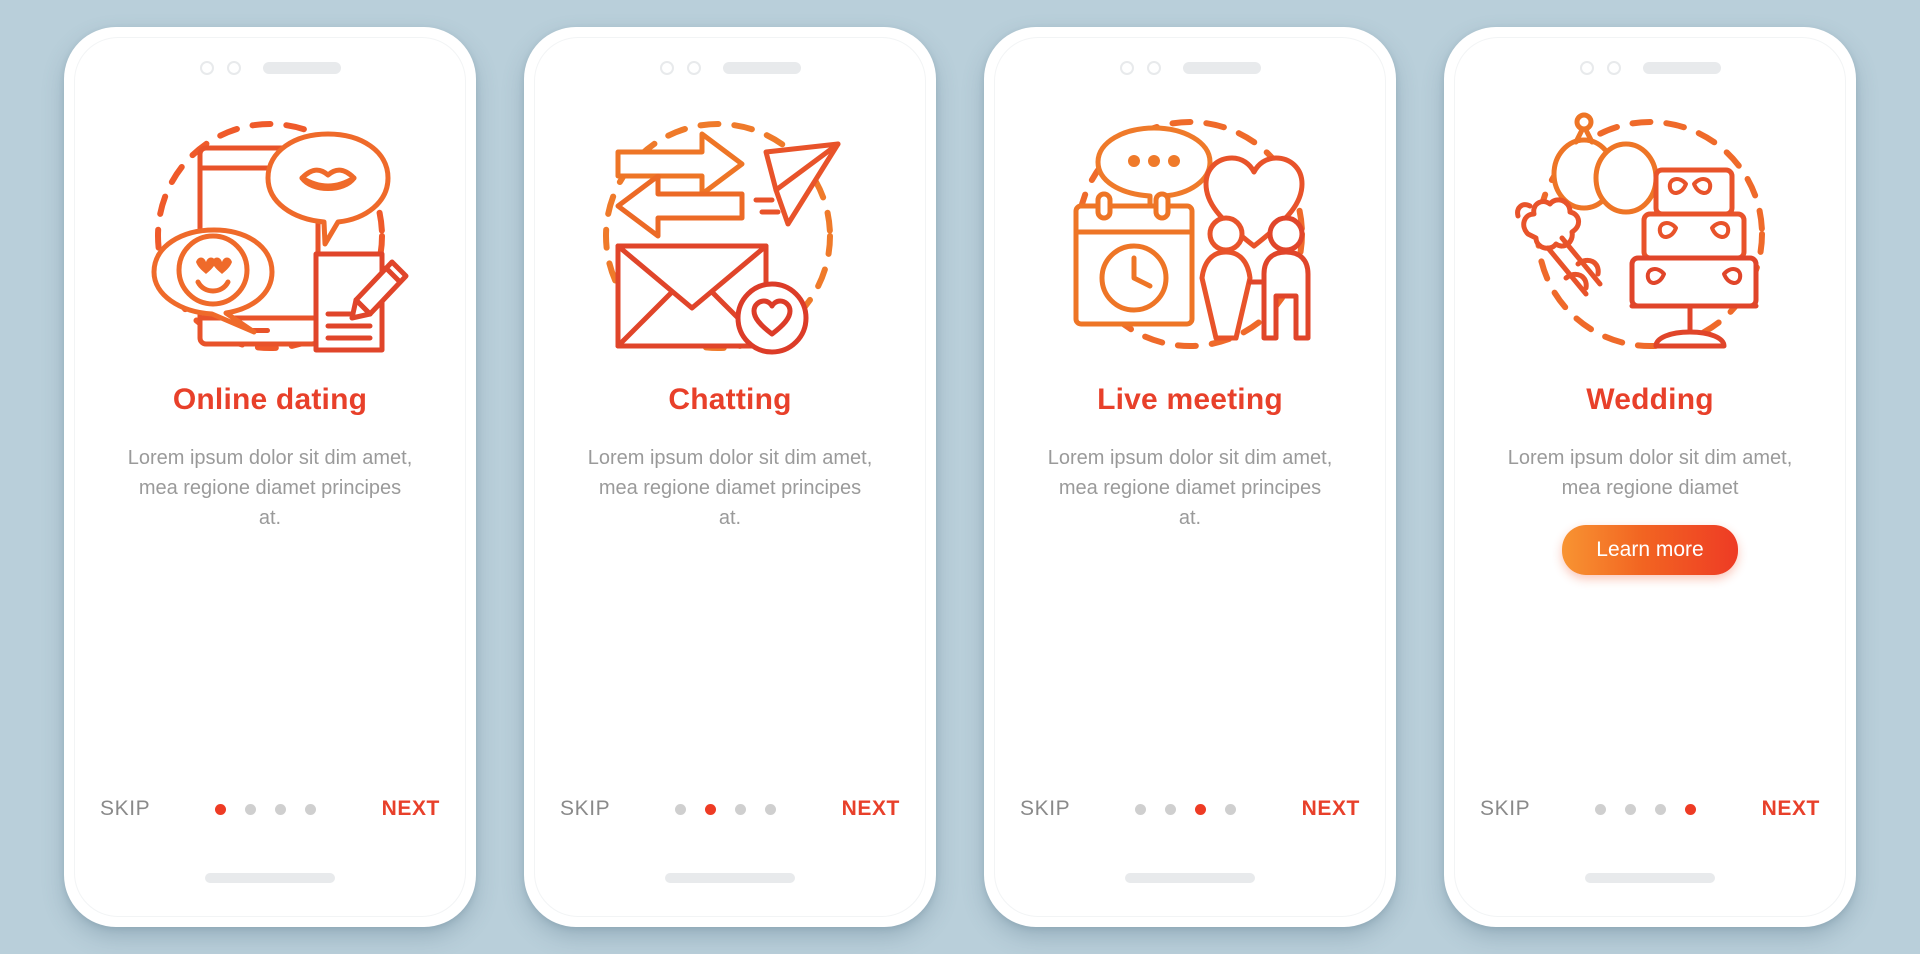 The image size is (1920, 954). I want to click on learn-more-button: Learn more, so click(1650, 550).